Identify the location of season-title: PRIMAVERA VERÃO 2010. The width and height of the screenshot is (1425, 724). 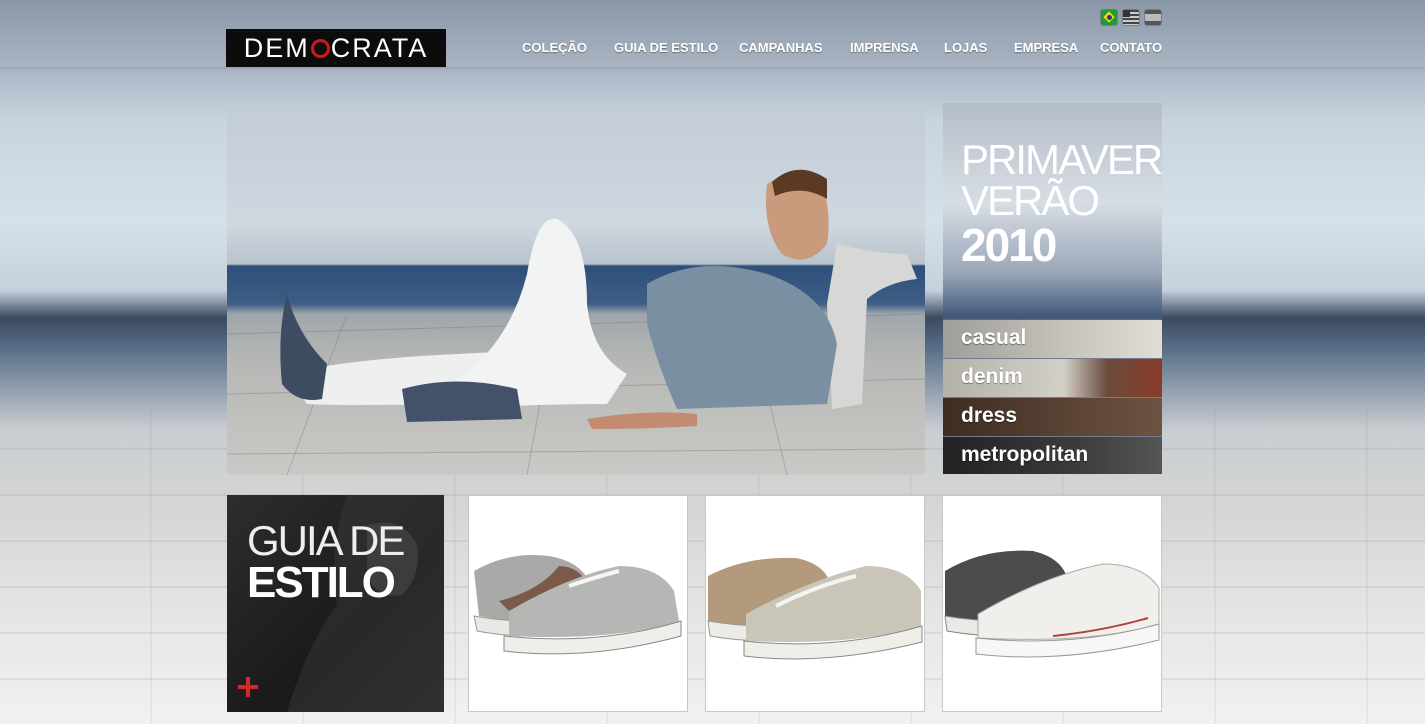
(1061, 204).